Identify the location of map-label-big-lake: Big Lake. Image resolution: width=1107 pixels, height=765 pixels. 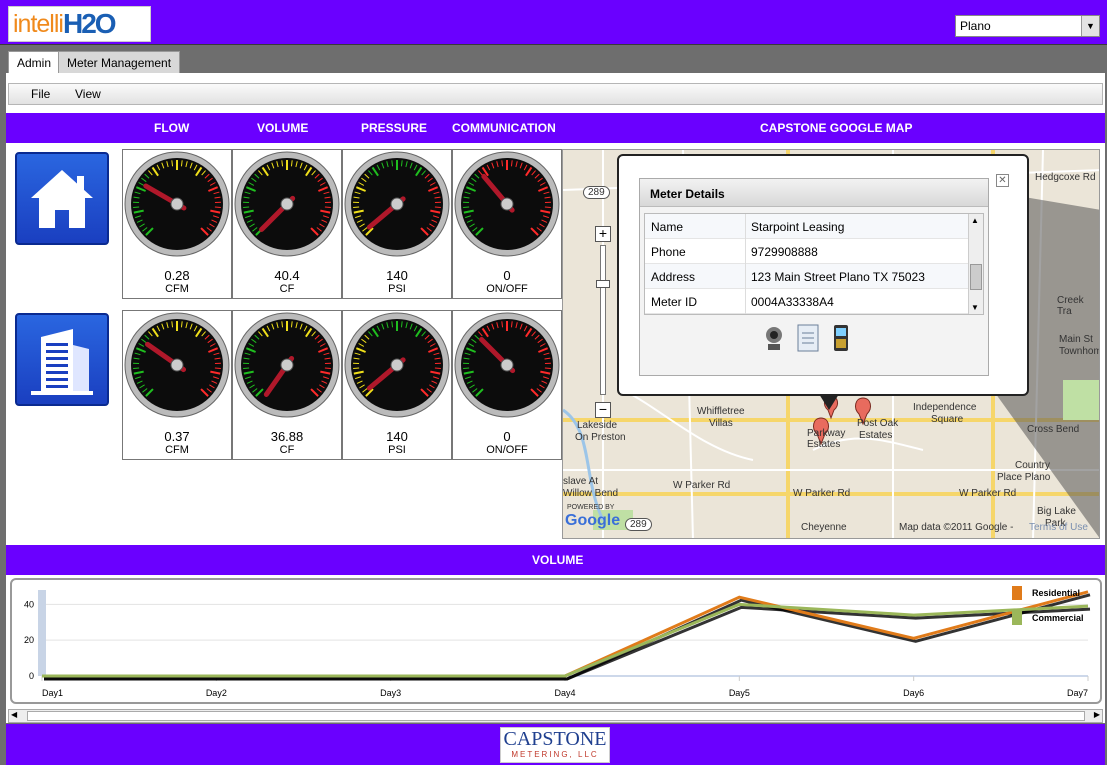
(1056, 511).